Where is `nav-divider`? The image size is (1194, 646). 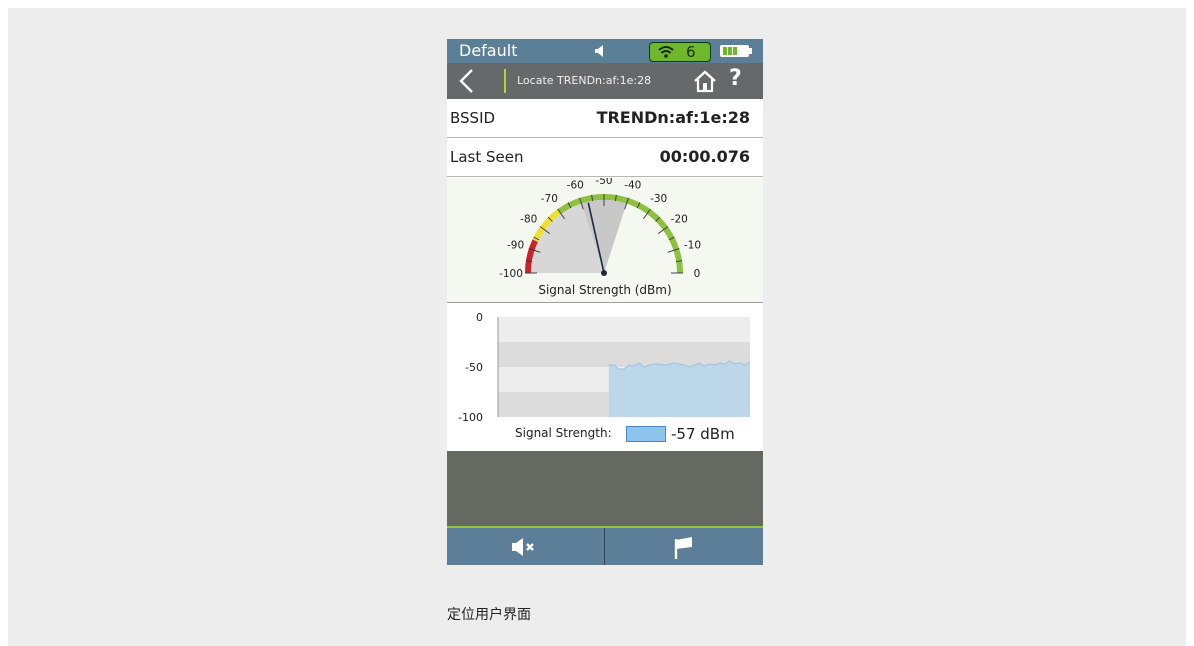 nav-divider is located at coordinates (505, 81).